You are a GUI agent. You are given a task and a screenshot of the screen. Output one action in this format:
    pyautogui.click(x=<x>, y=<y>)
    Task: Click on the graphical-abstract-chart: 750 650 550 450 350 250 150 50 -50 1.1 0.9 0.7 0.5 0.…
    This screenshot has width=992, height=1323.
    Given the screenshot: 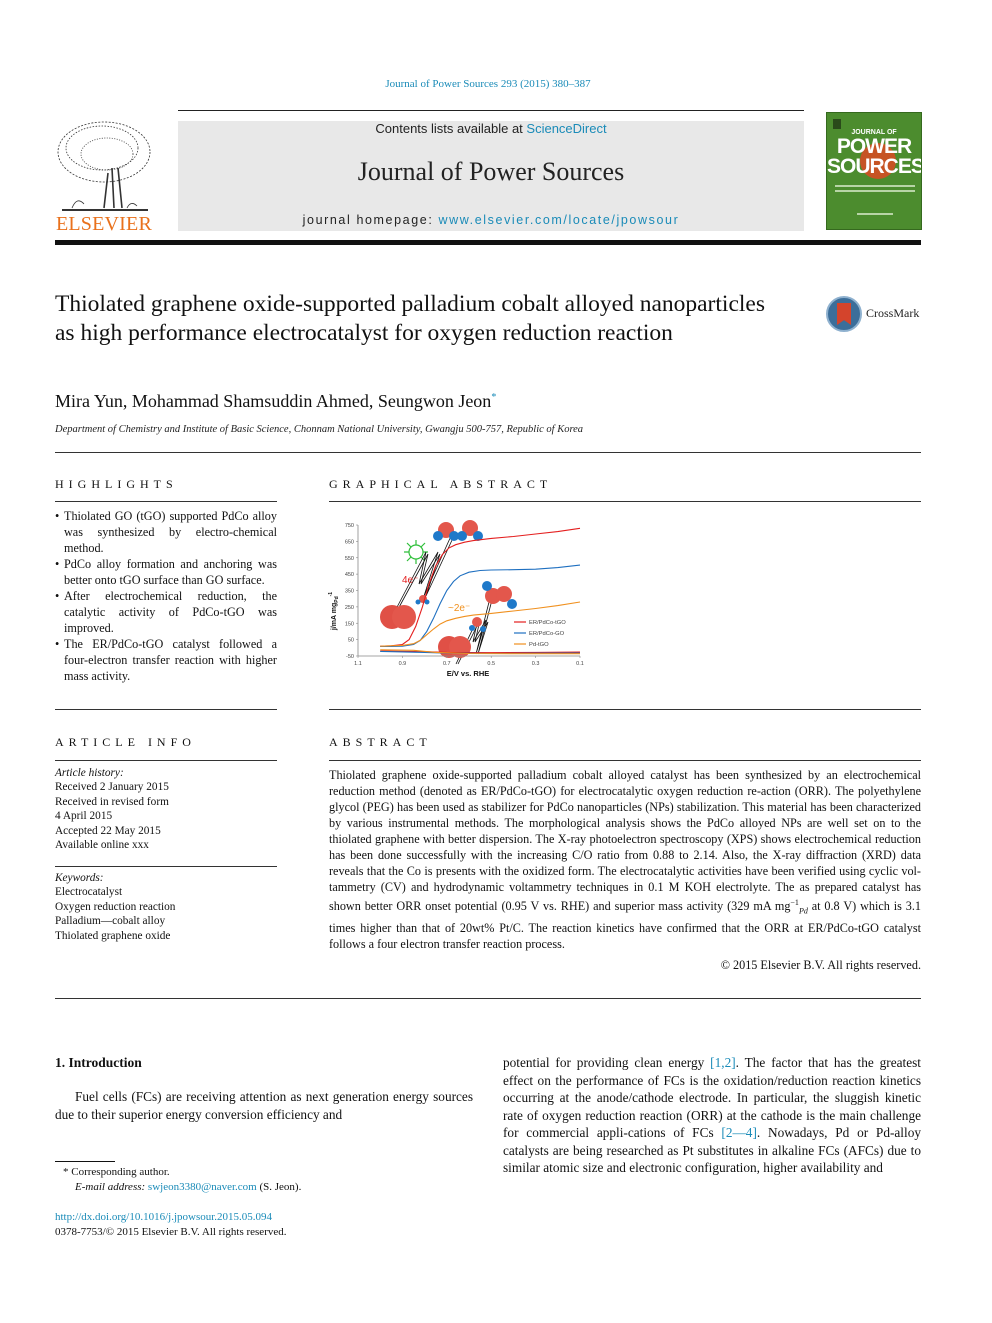 What is the action you would take?
    pyautogui.click(x=458, y=599)
    